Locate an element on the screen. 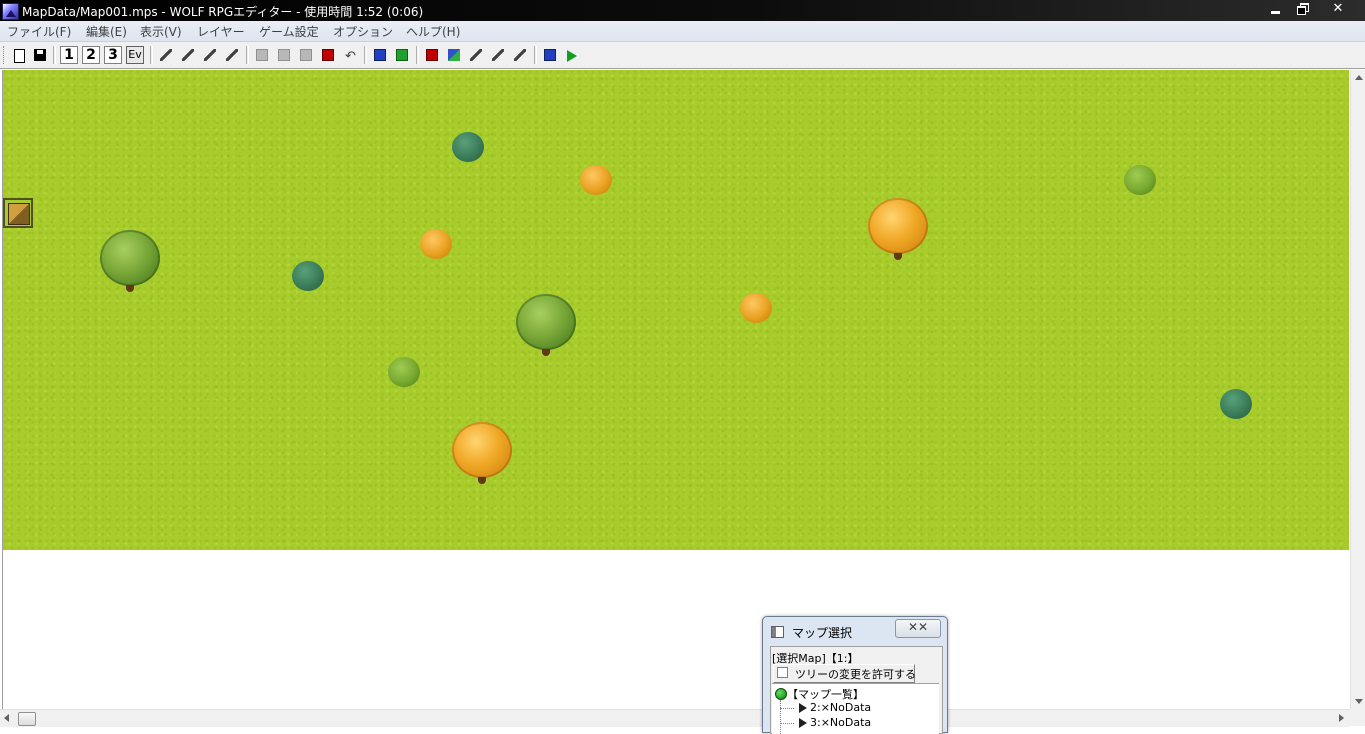 The height and width of the screenshot is (734, 1365). autotile-3-button is located at coordinates (210, 55).